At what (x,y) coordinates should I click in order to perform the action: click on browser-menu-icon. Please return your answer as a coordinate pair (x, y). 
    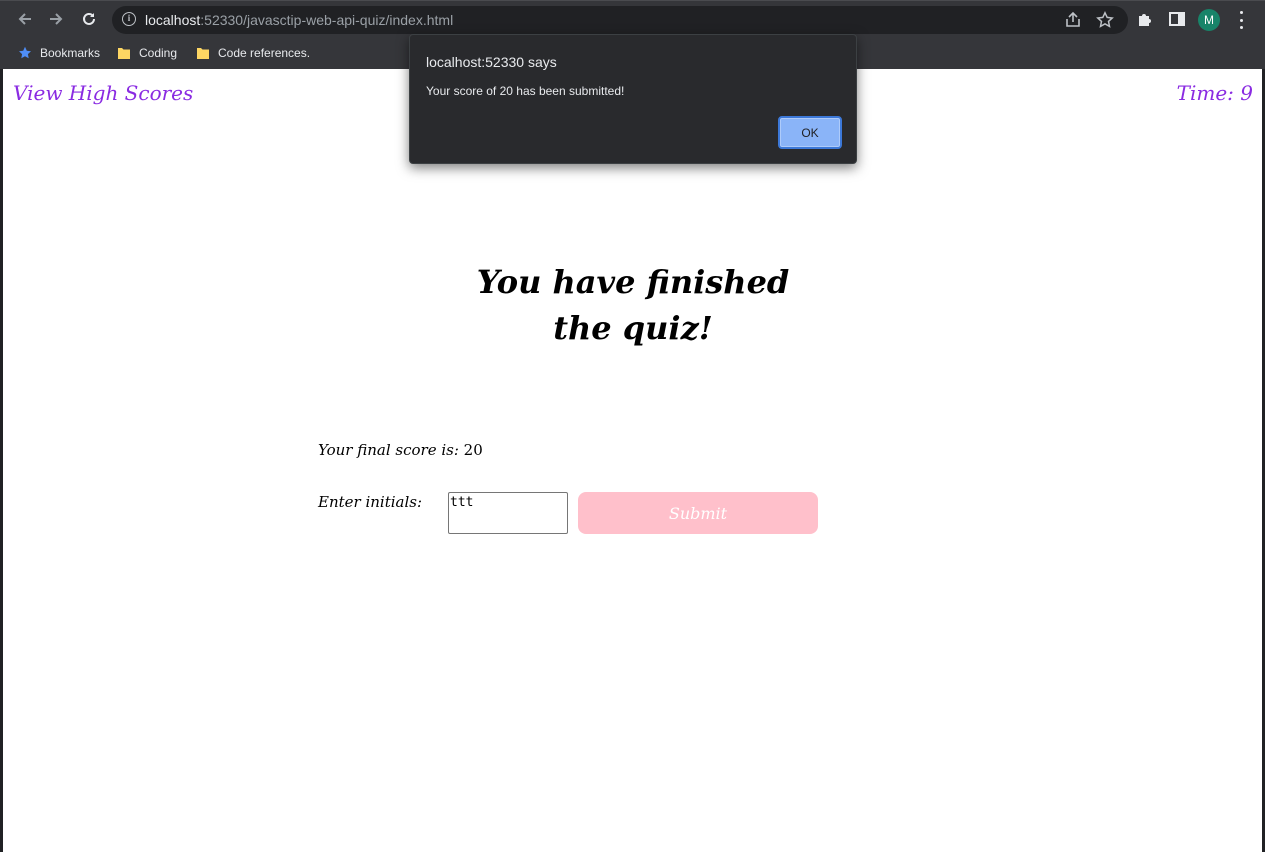
    Looking at the image, I should click on (1241, 20).